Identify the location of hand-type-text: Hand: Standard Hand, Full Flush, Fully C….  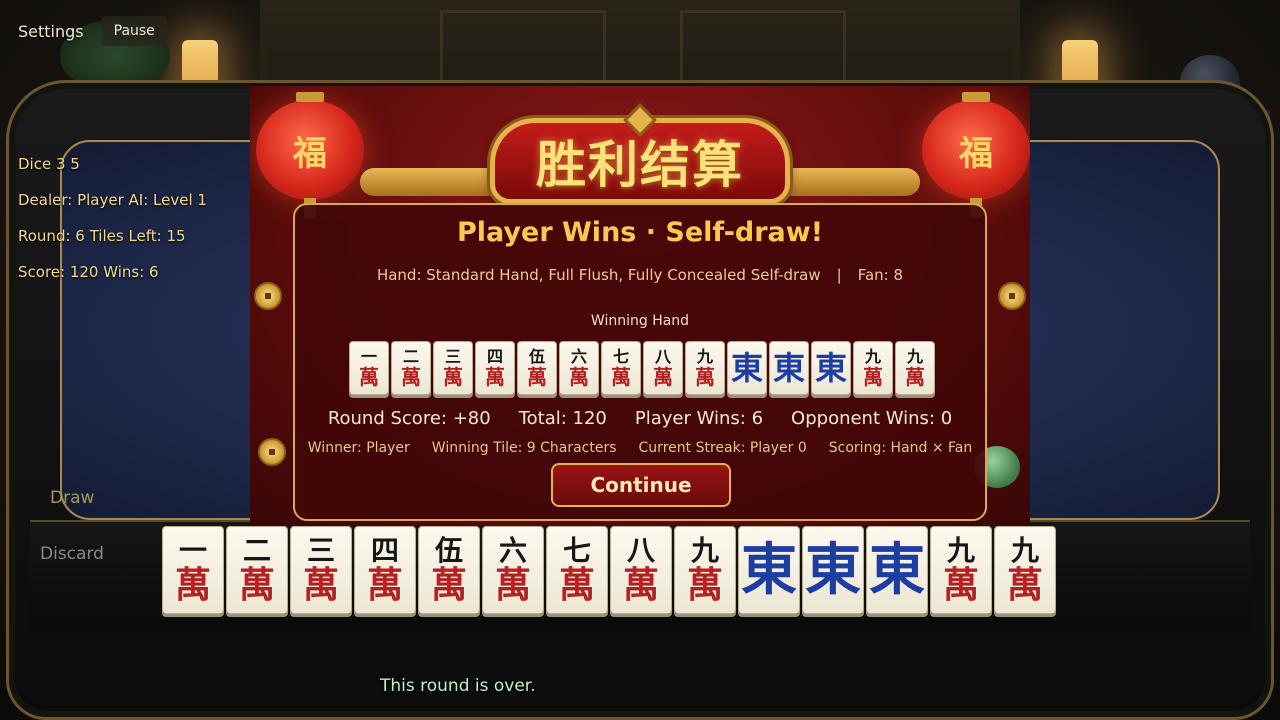
(598, 275).